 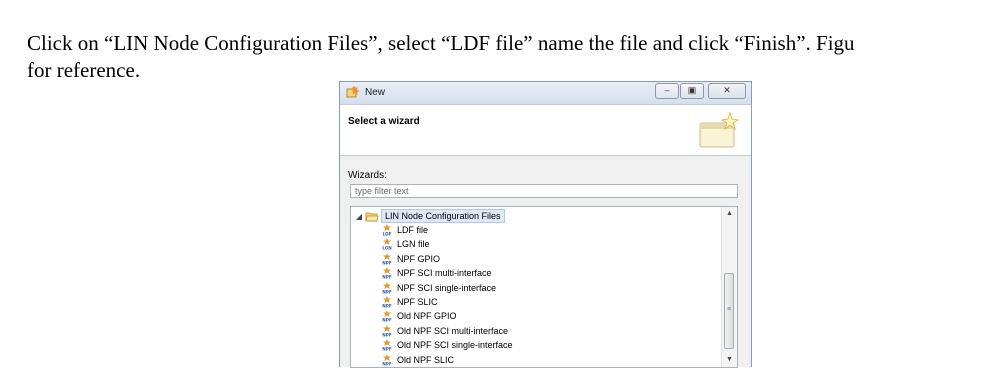 I want to click on tree-item: NPF Old NPF GPIO, so click(x=419, y=316).